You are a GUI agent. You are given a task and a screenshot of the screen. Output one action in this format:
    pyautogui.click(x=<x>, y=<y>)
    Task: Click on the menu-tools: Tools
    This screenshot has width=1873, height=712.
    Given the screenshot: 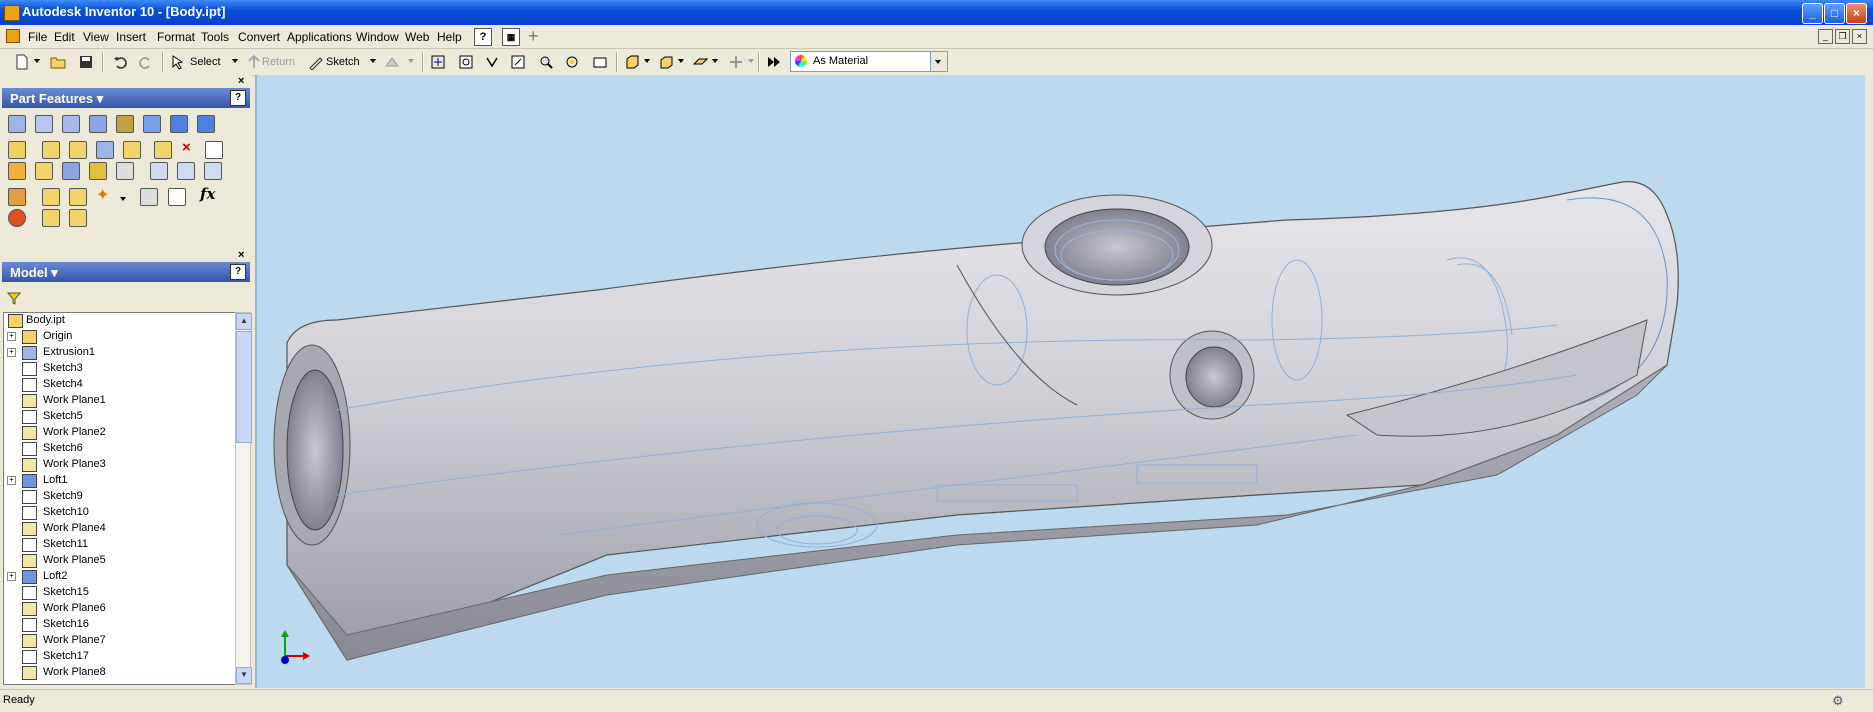 What is the action you would take?
    pyautogui.click(x=215, y=37)
    